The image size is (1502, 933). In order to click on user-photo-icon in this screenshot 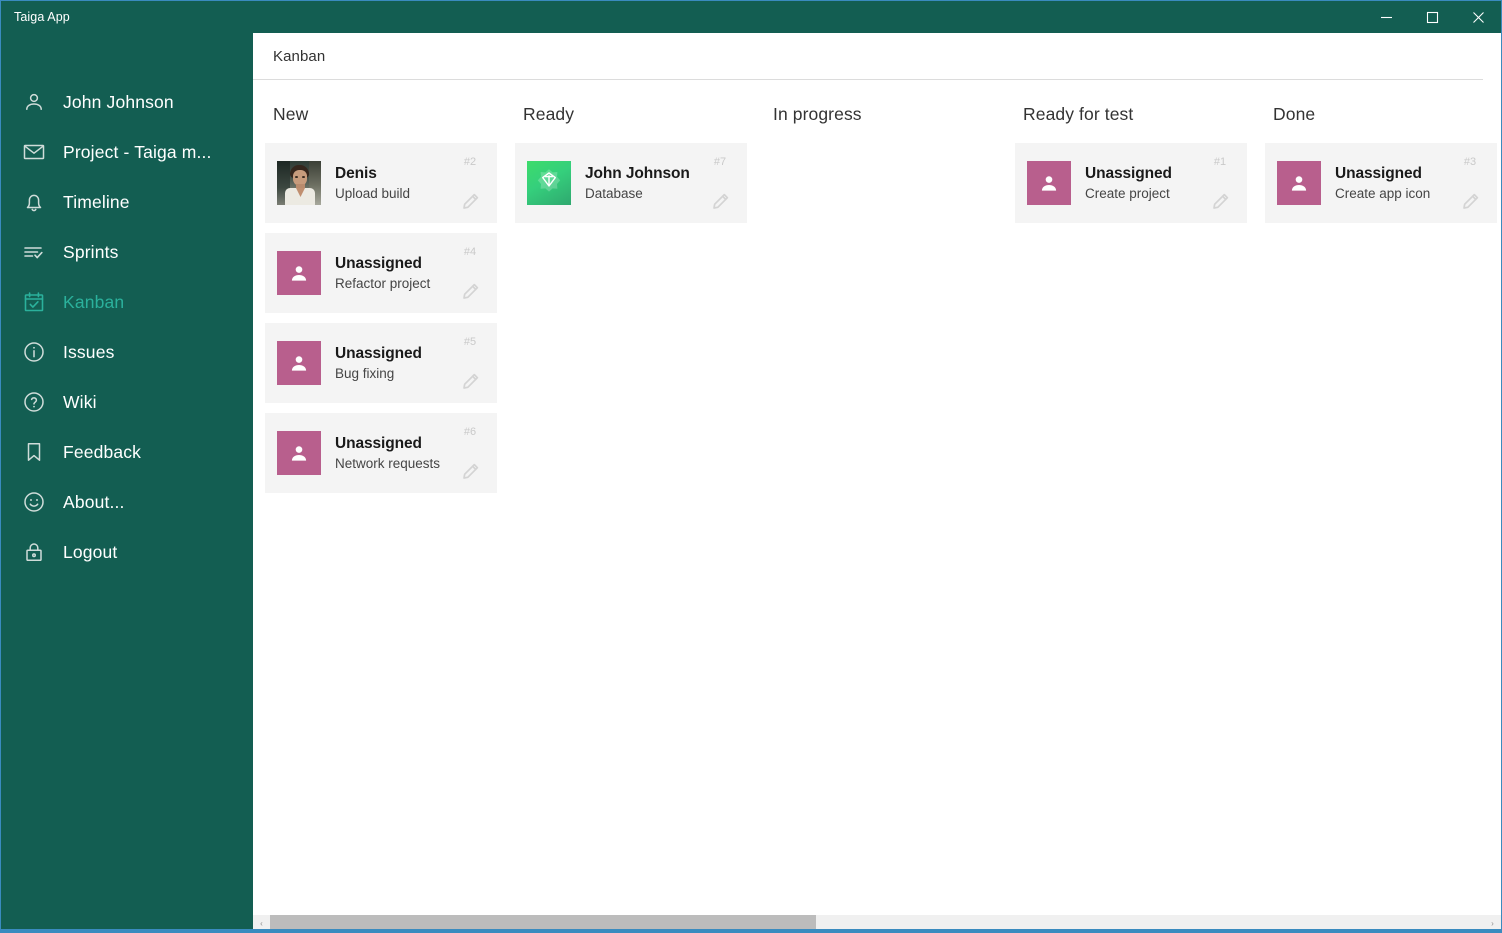, I will do `click(299, 183)`.